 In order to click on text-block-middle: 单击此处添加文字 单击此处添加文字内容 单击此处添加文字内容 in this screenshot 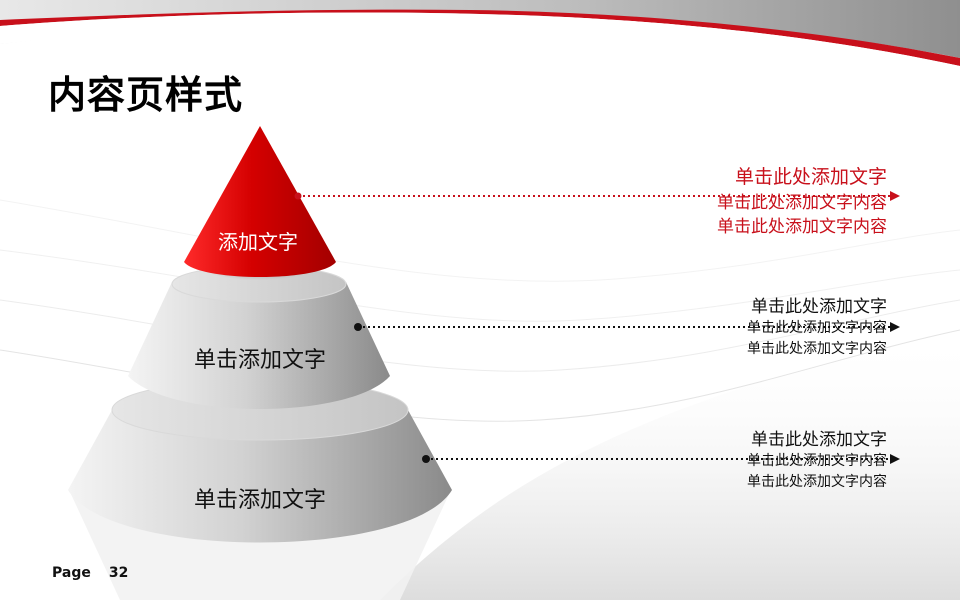, I will do `click(817, 329)`.